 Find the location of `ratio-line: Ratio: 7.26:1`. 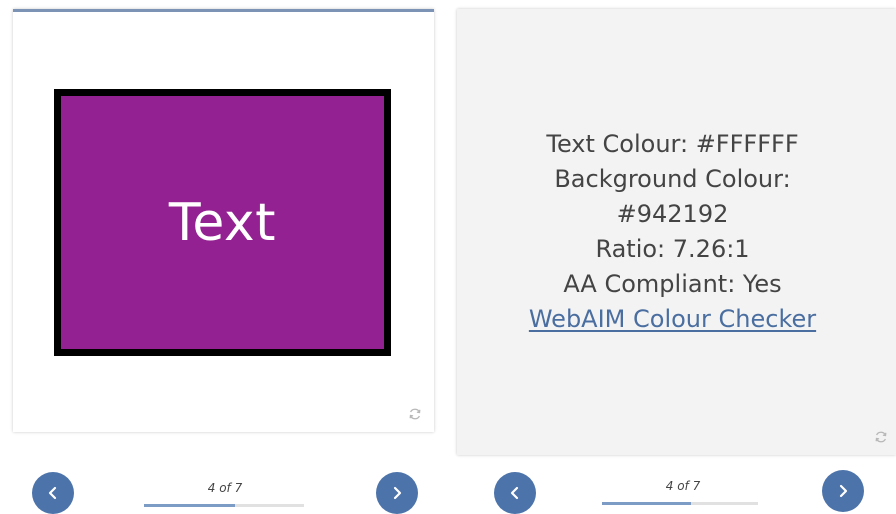

ratio-line: Ratio: 7.26:1 is located at coordinates (672, 249).